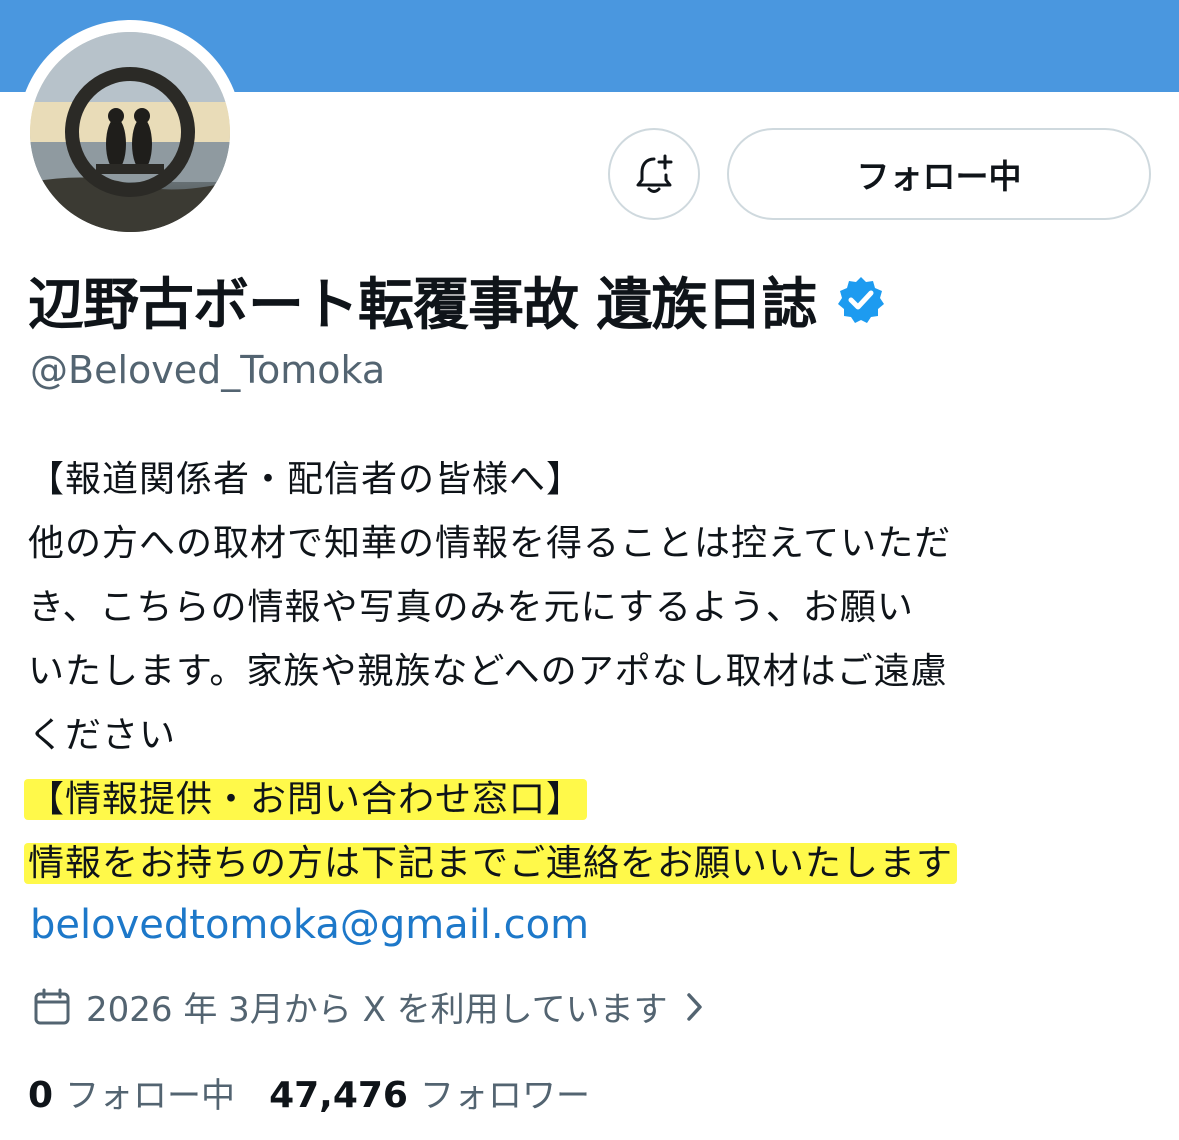 The height and width of the screenshot is (1140, 1179). Describe the element at coordinates (150, 1096) in the screenshot. I see `following-label: フォロー中` at that location.